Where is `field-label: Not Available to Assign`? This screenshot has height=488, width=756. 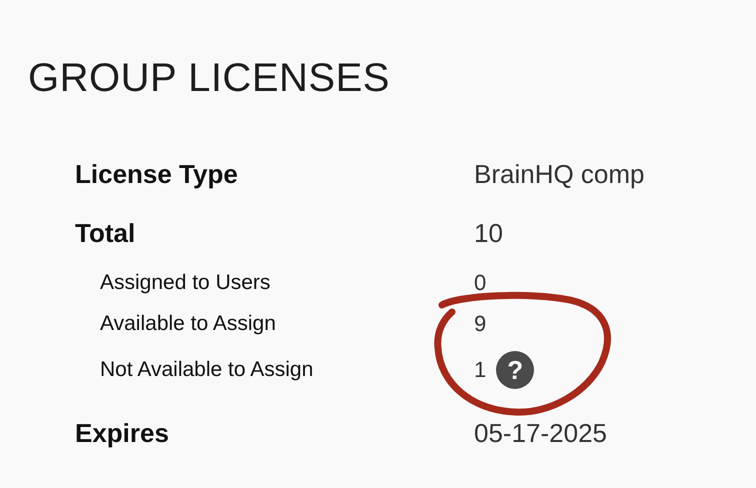
field-label: Not Available to Assign is located at coordinates (207, 370).